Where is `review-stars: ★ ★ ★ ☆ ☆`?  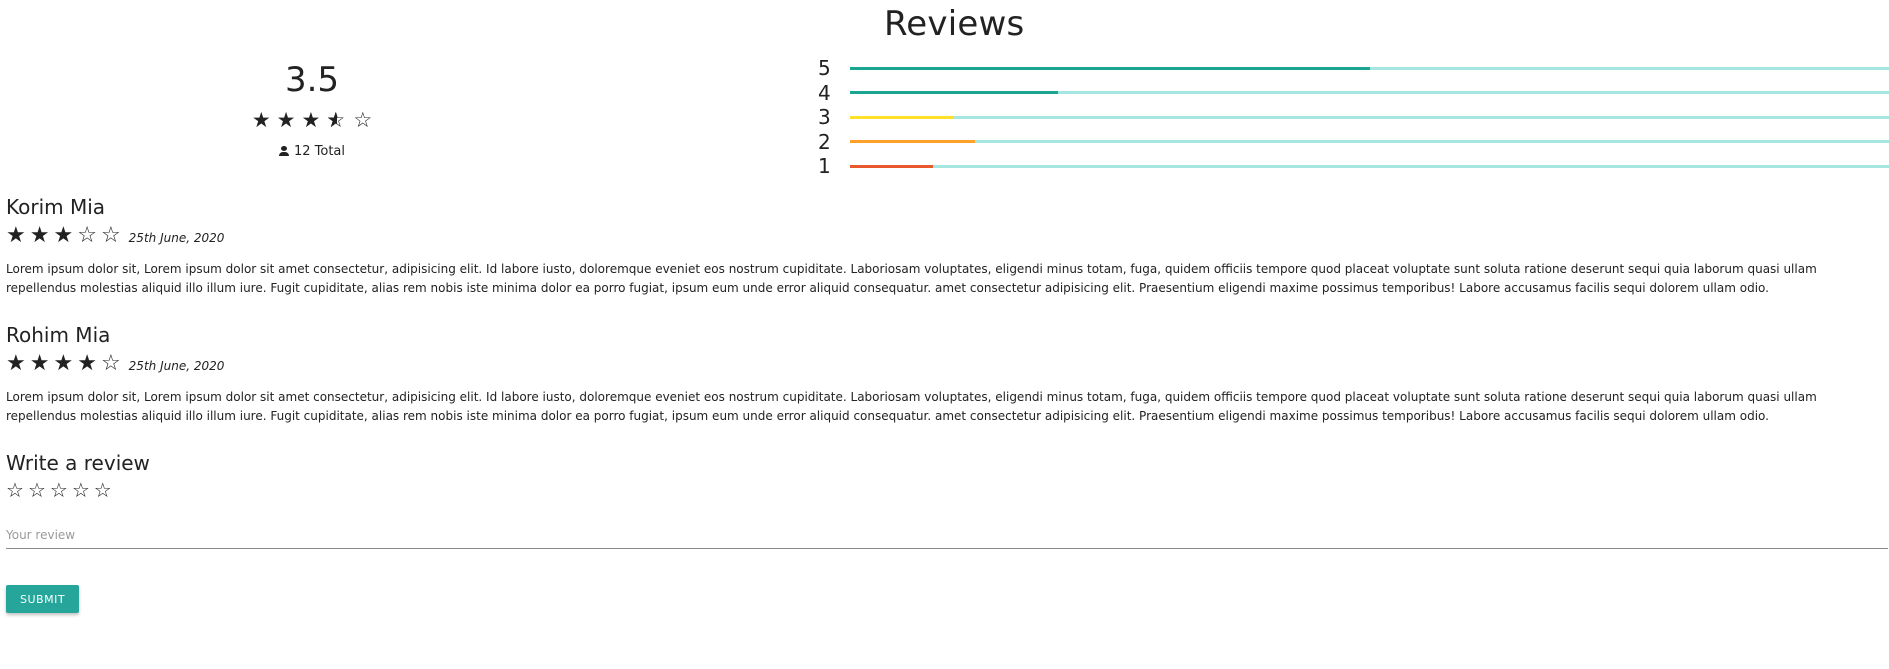 review-stars: ★ ★ ★ ☆ ☆ is located at coordinates (63, 236).